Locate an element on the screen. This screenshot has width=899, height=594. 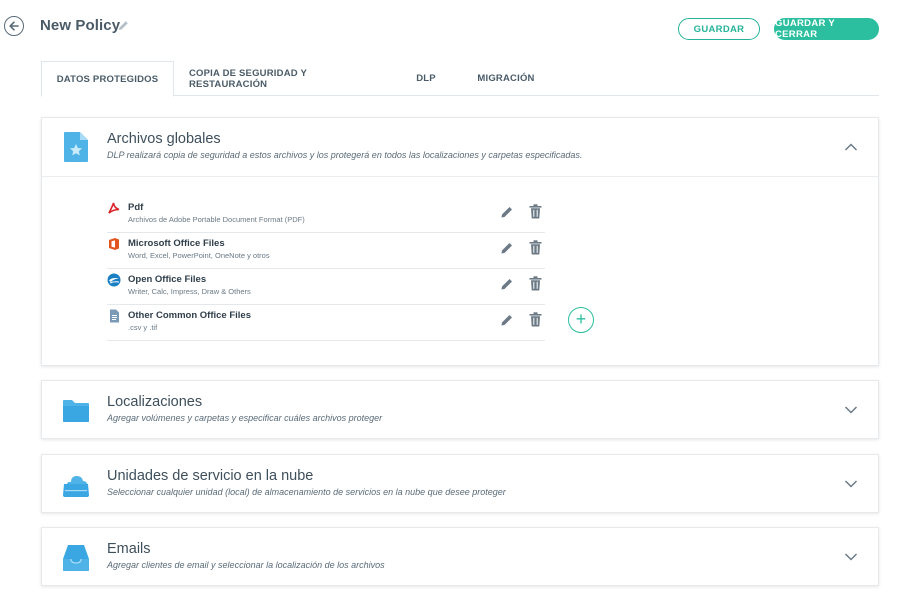
divider is located at coordinates (460, 176).